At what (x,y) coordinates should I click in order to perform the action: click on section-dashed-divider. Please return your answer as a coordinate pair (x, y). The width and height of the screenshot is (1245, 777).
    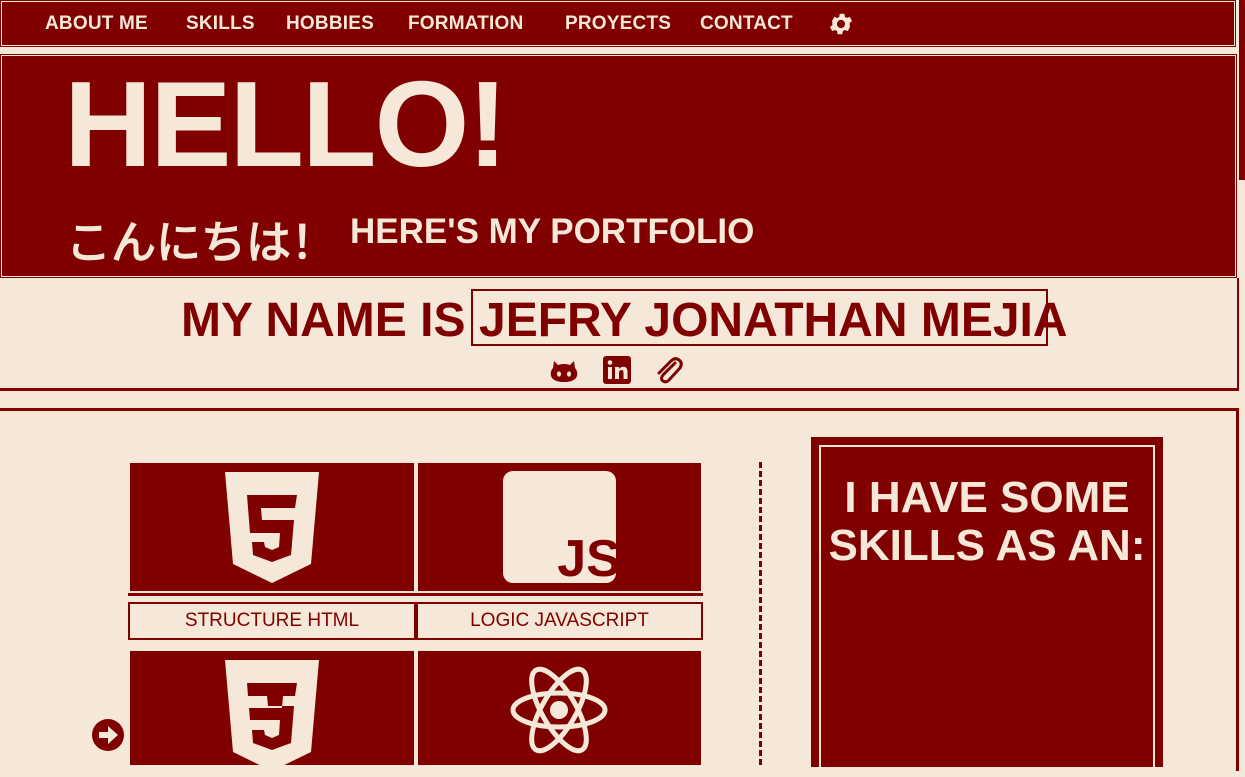
    Looking at the image, I should click on (760, 613).